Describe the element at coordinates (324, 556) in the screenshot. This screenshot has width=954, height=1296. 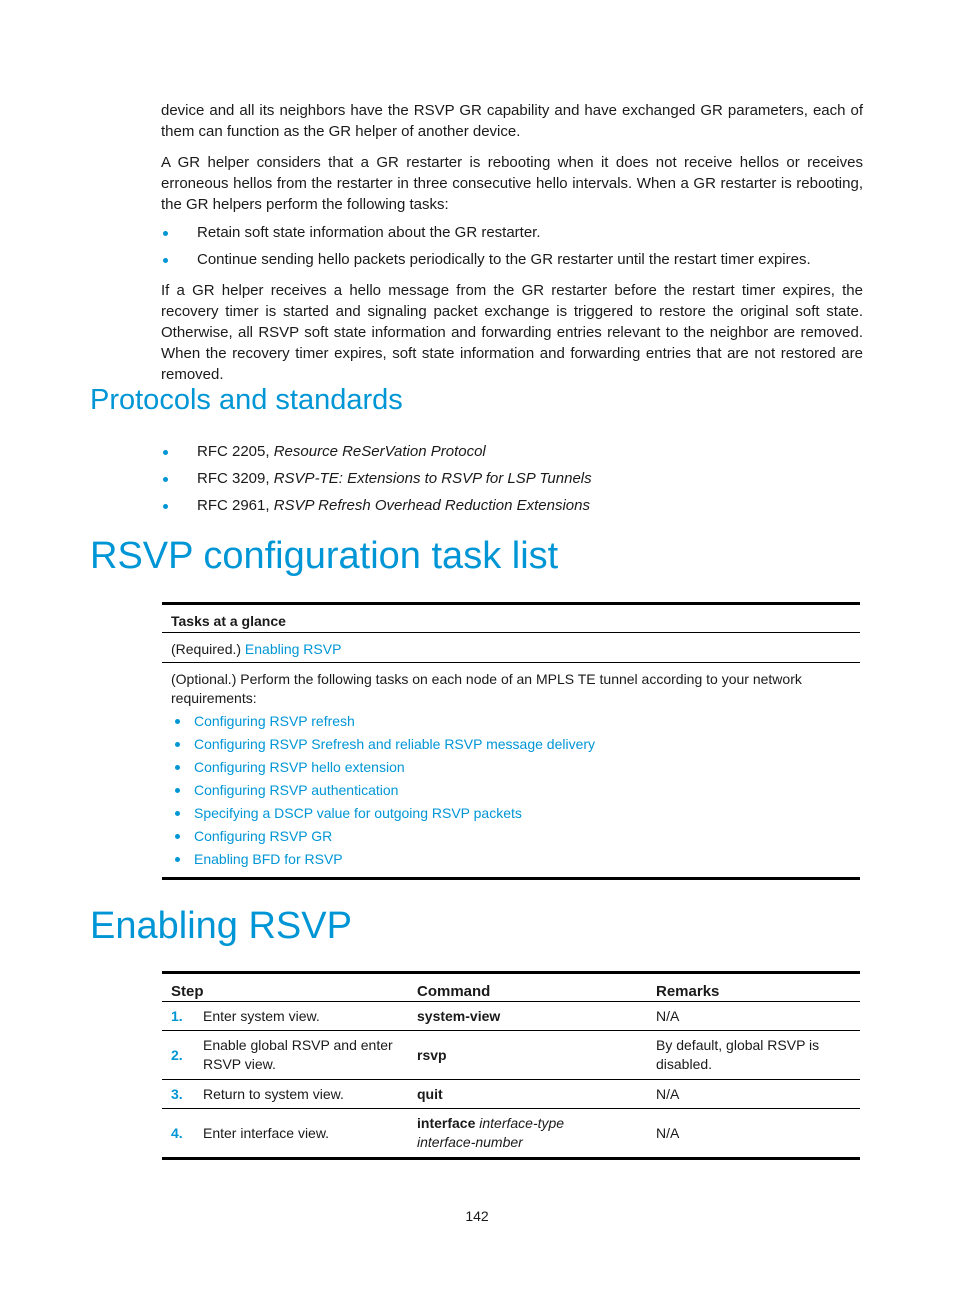
I see `heading-task-list: RSVP configuration task list` at that location.